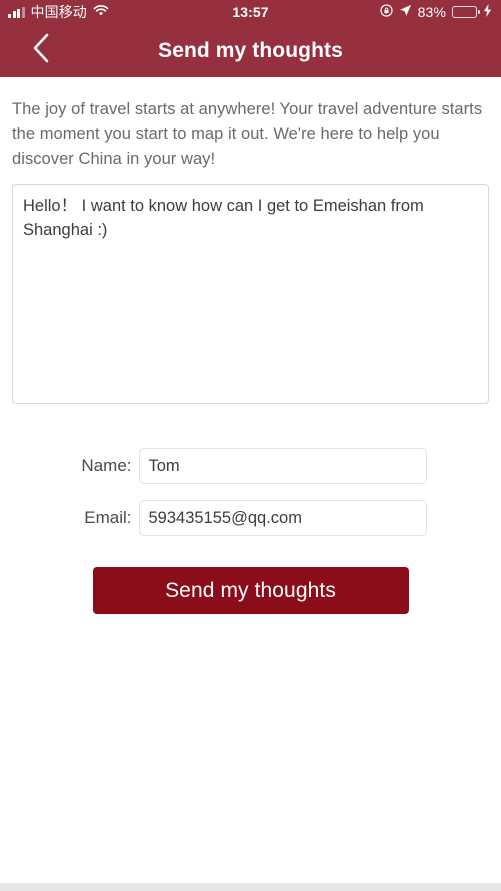 The height and width of the screenshot is (891, 501). I want to click on wifi-icon, so click(101, 12).